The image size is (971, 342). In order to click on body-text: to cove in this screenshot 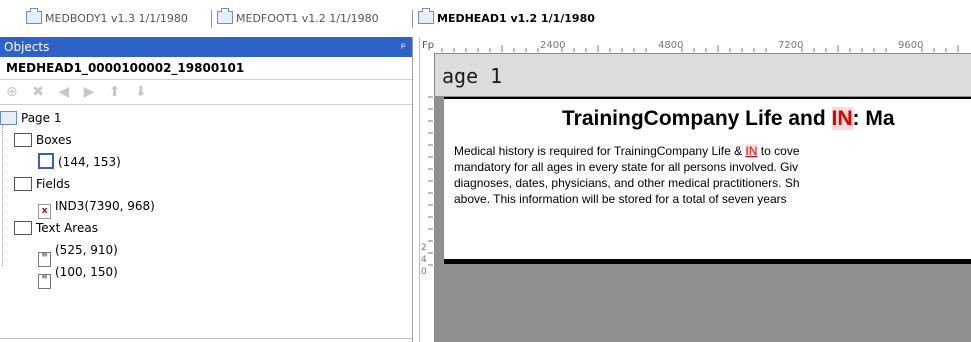, I will do `click(778, 151)`.